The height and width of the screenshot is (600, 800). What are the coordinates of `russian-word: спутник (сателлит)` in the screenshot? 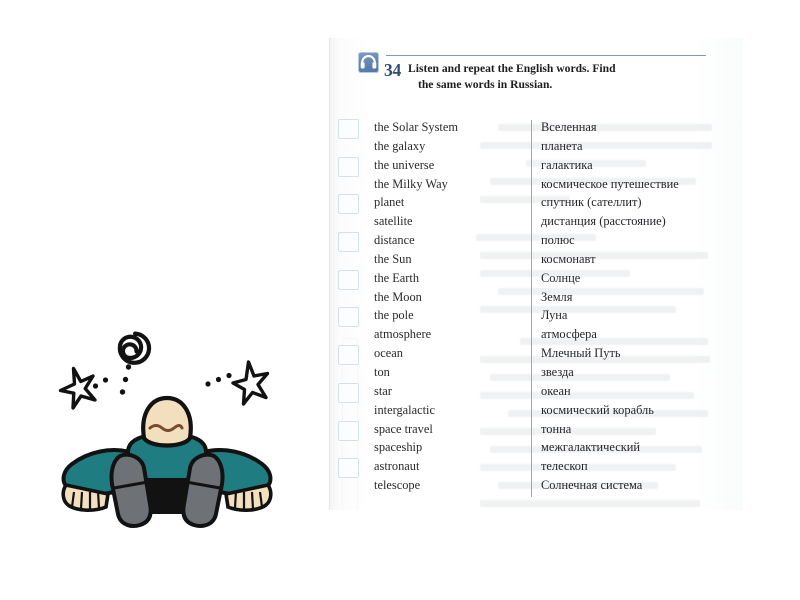 It's located at (591, 202).